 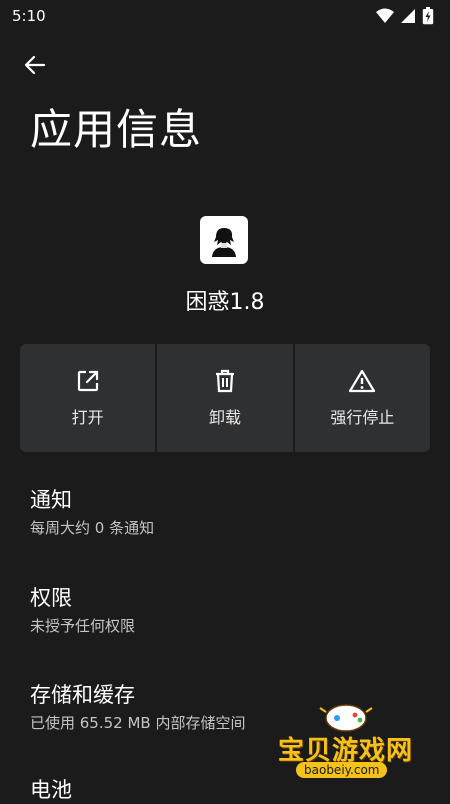 What do you see at coordinates (342, 770) in the screenshot?
I see `watermark-url: baobeiy.com` at bounding box center [342, 770].